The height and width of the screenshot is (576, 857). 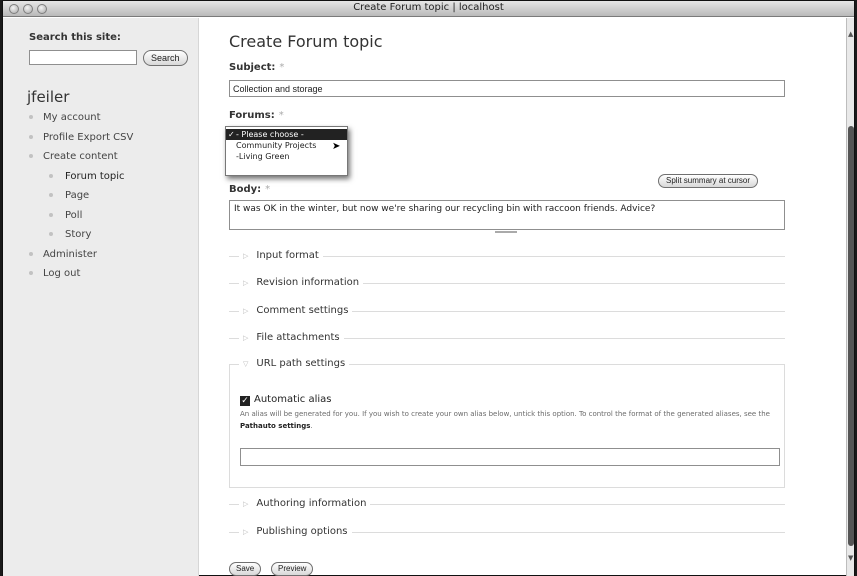 I want to click on search-button: Search, so click(x=165, y=58).